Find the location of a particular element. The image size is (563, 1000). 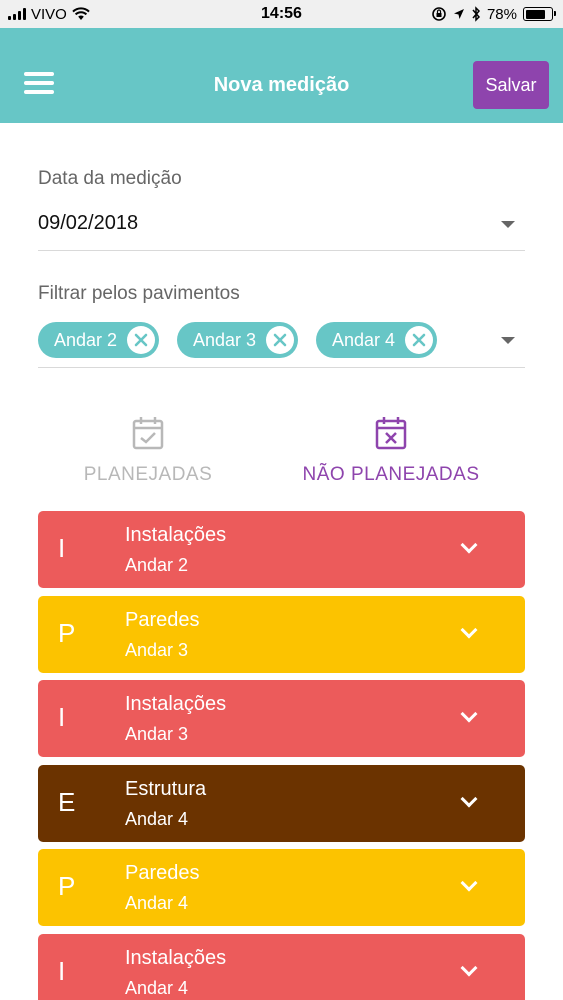

item-title: Estrutura is located at coordinates (166, 789).